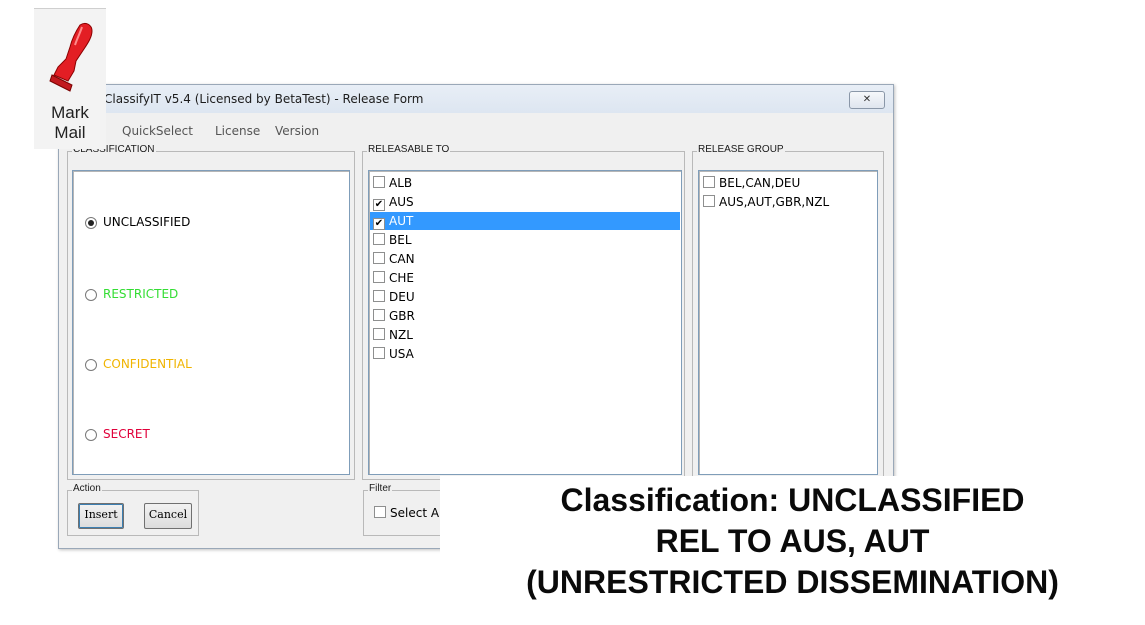 The height and width of the screenshot is (625, 1145). I want to click on close-icon: ✕, so click(867, 99).